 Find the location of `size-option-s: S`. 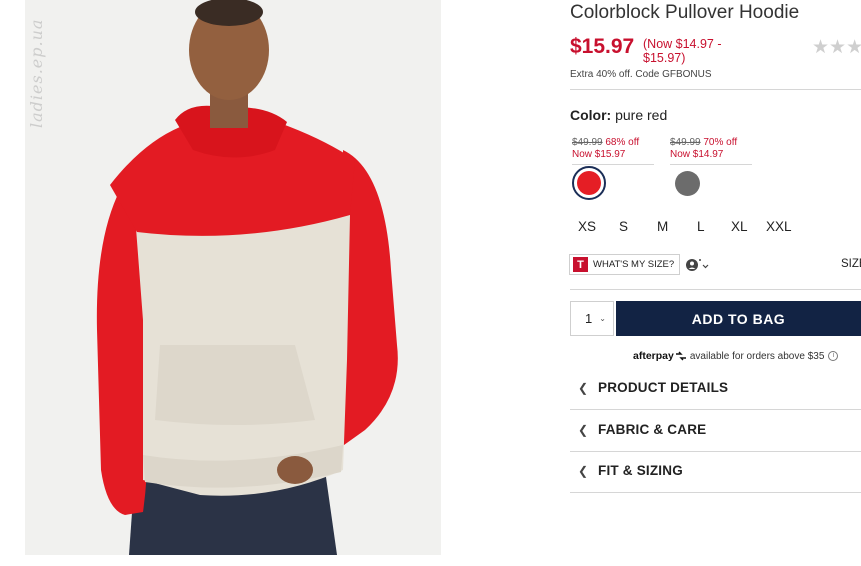

size-option-s: S is located at coordinates (623, 226).